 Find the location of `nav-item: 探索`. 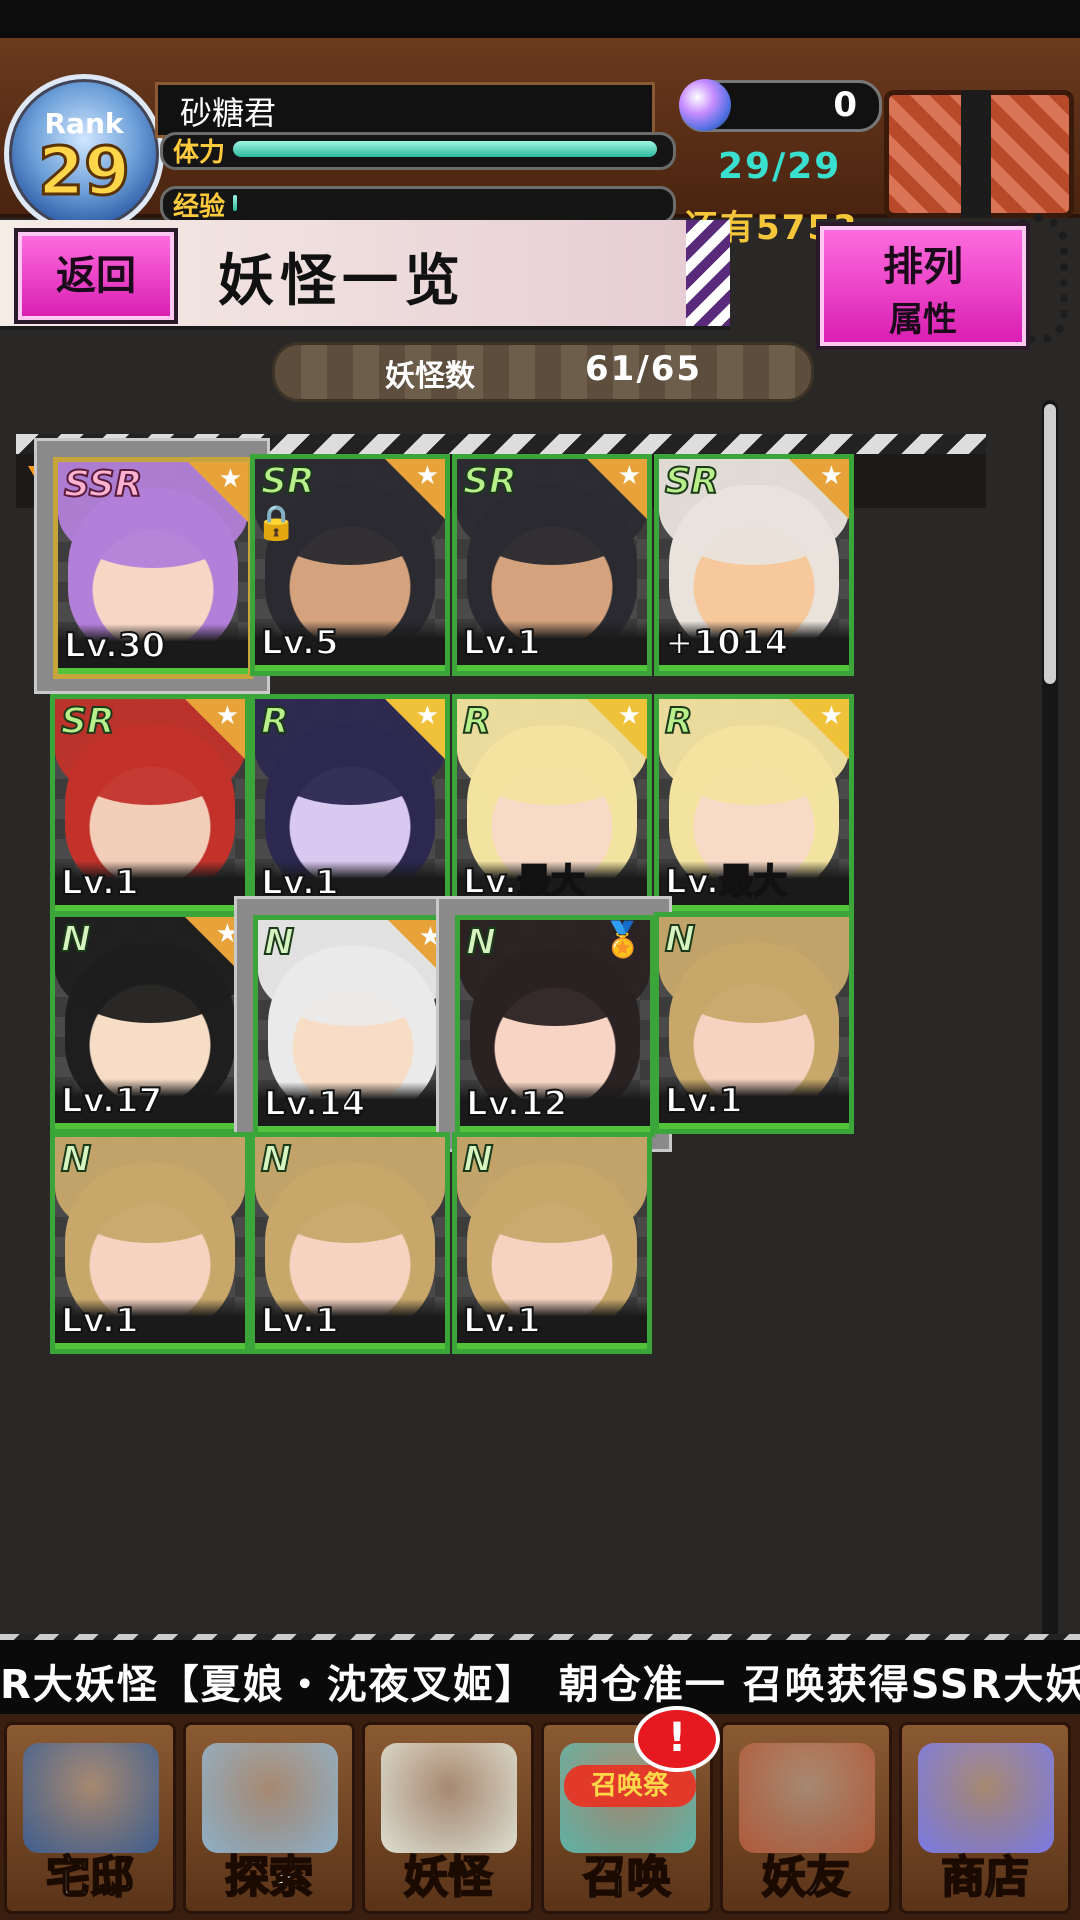

nav-item: 探索 is located at coordinates (269, 1818).